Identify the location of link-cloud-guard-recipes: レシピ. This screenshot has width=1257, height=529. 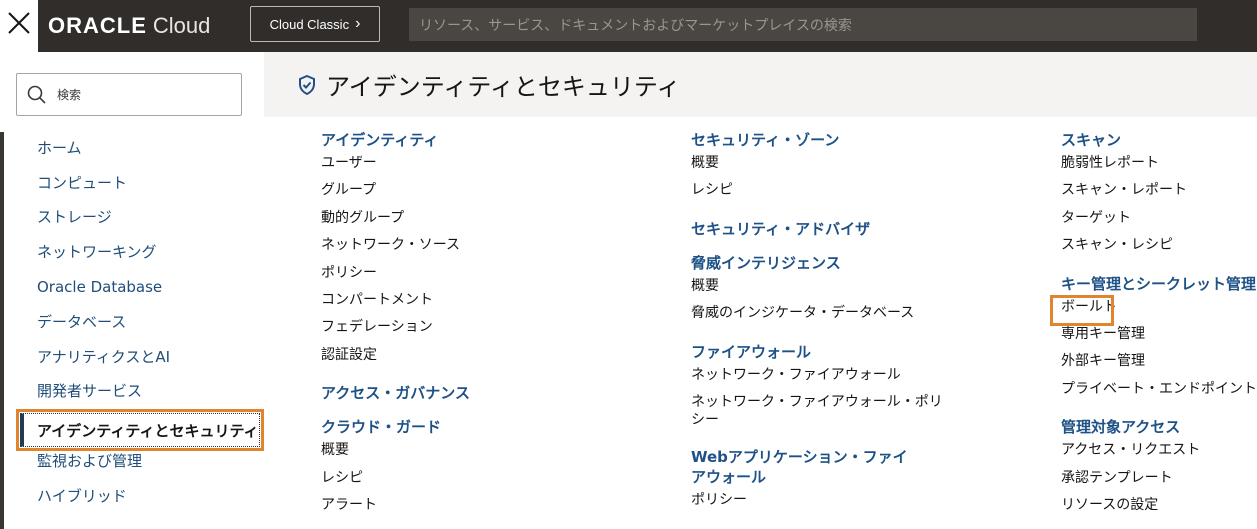
(471, 478).